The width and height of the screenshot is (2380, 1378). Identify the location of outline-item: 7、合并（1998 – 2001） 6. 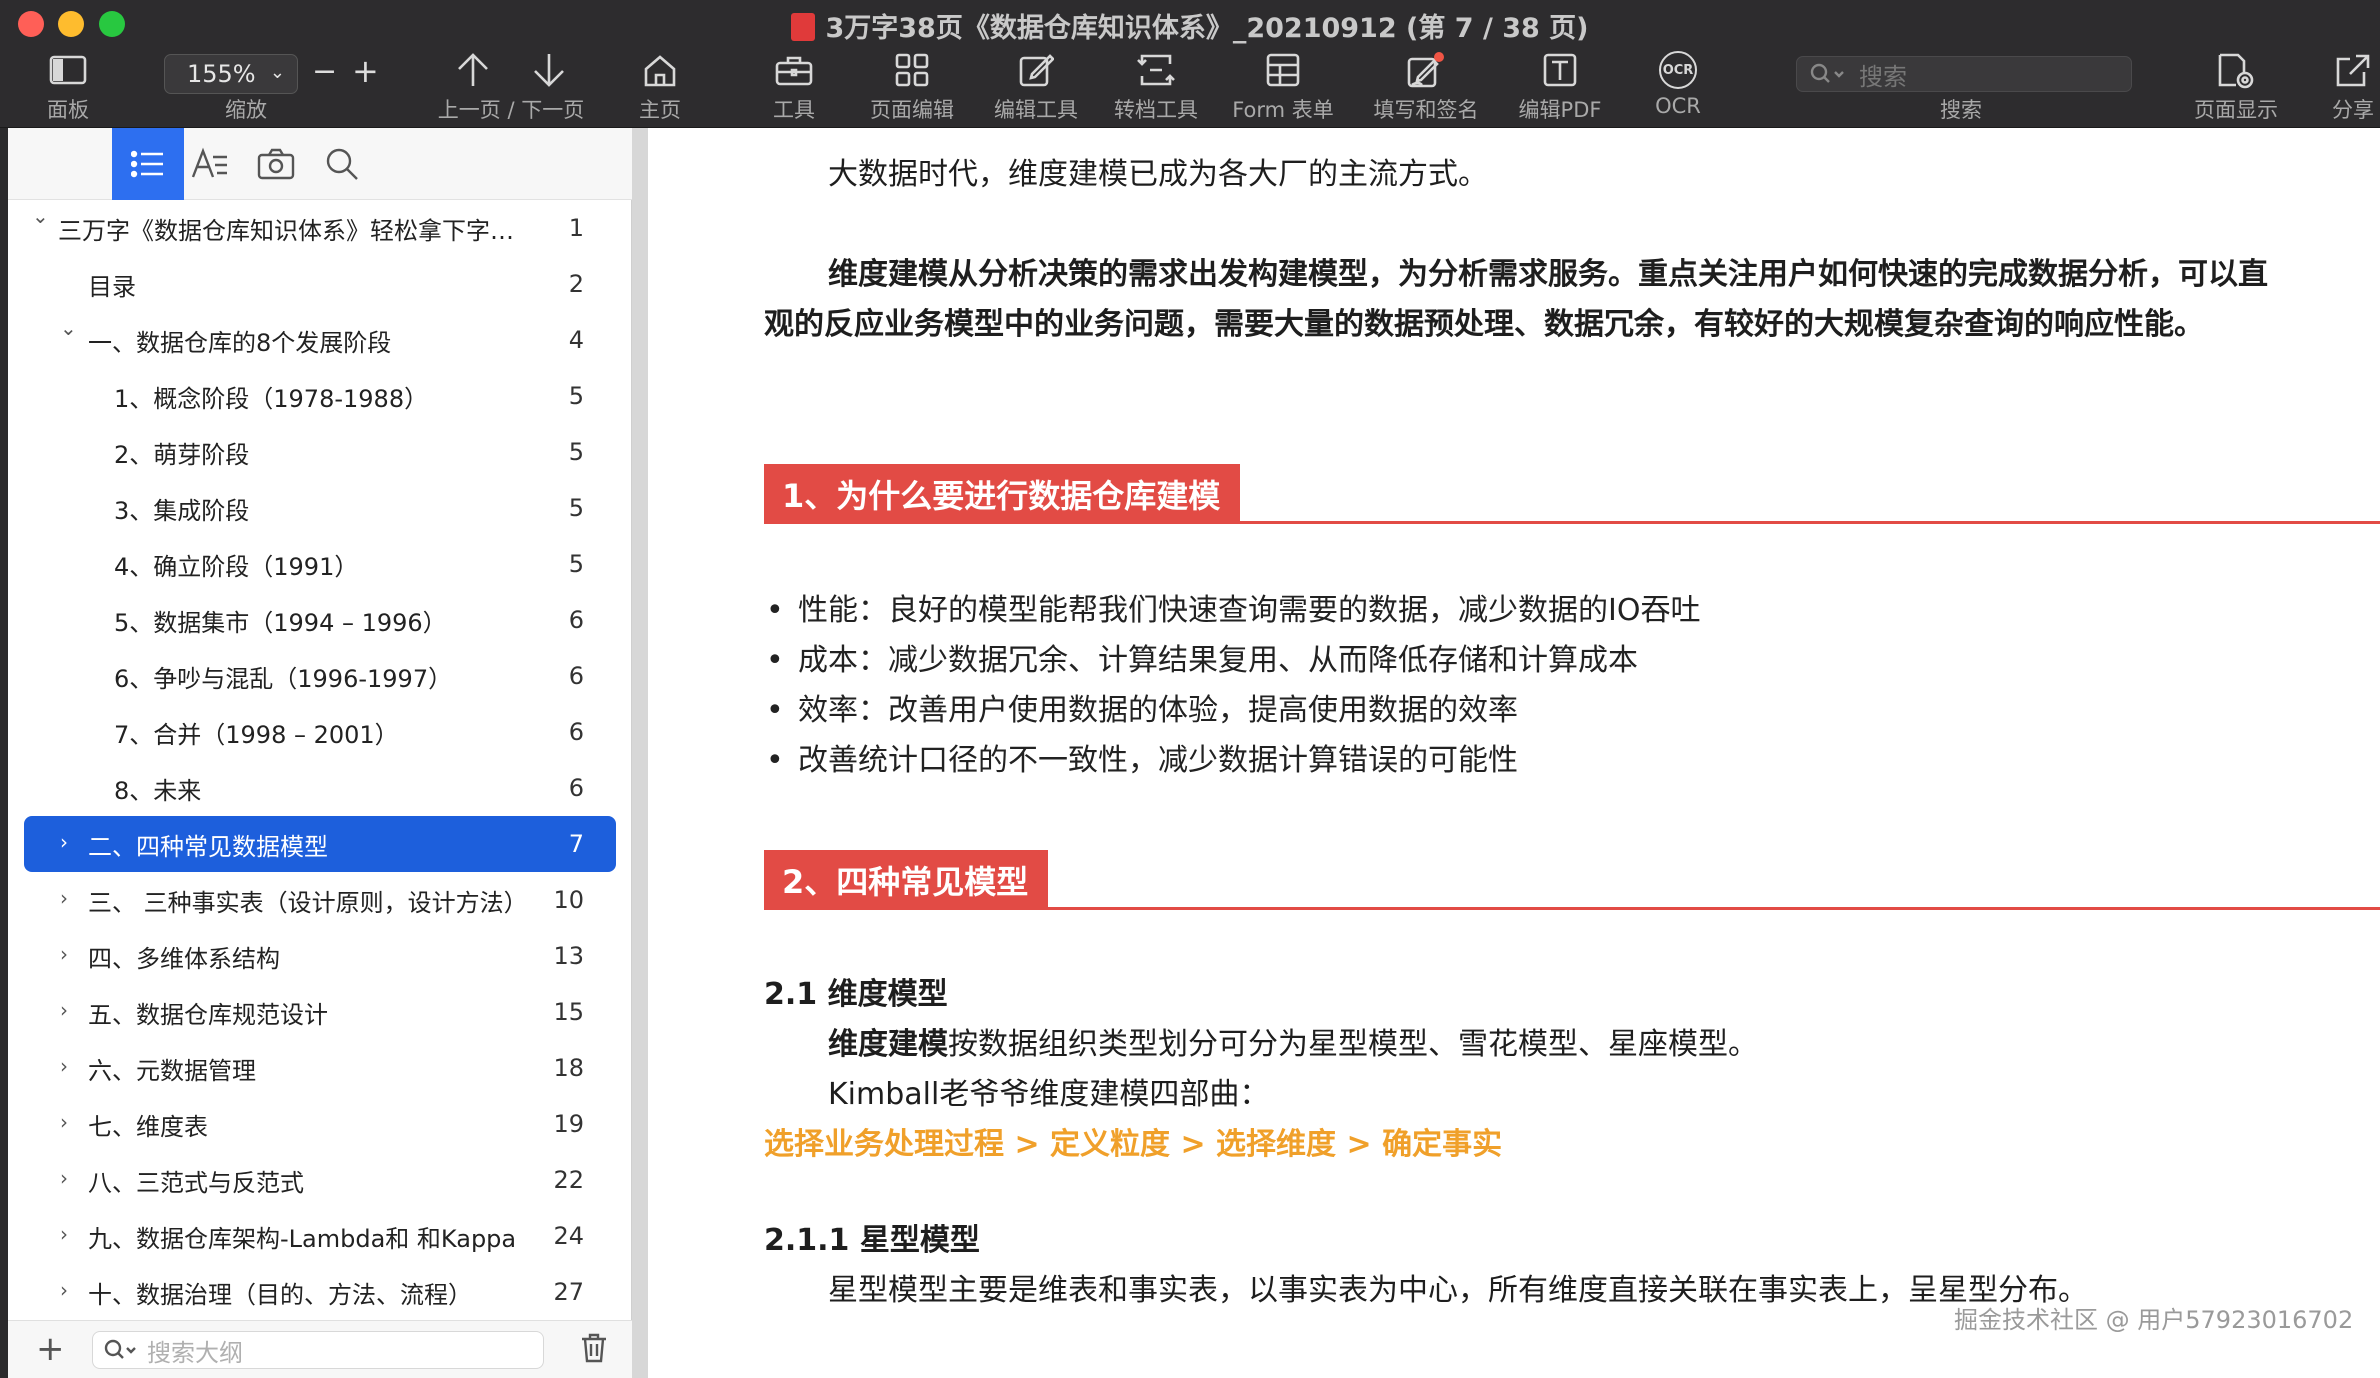
(320, 732).